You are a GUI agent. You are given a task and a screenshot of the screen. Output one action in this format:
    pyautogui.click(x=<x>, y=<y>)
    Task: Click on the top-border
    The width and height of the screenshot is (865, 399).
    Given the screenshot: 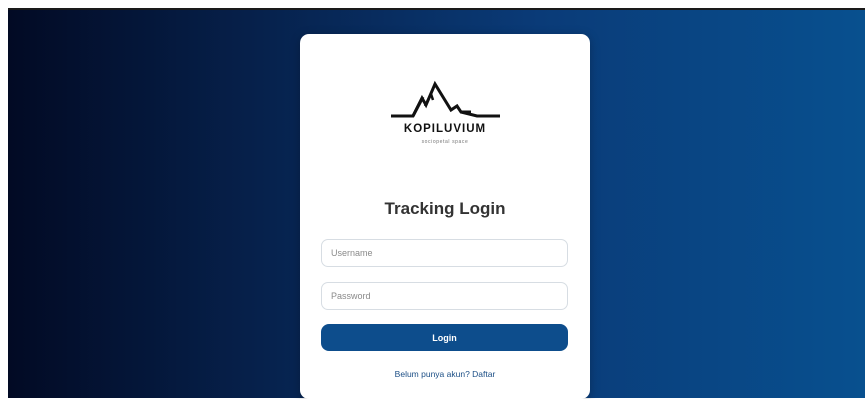 What is the action you would take?
    pyautogui.click(x=436, y=9)
    